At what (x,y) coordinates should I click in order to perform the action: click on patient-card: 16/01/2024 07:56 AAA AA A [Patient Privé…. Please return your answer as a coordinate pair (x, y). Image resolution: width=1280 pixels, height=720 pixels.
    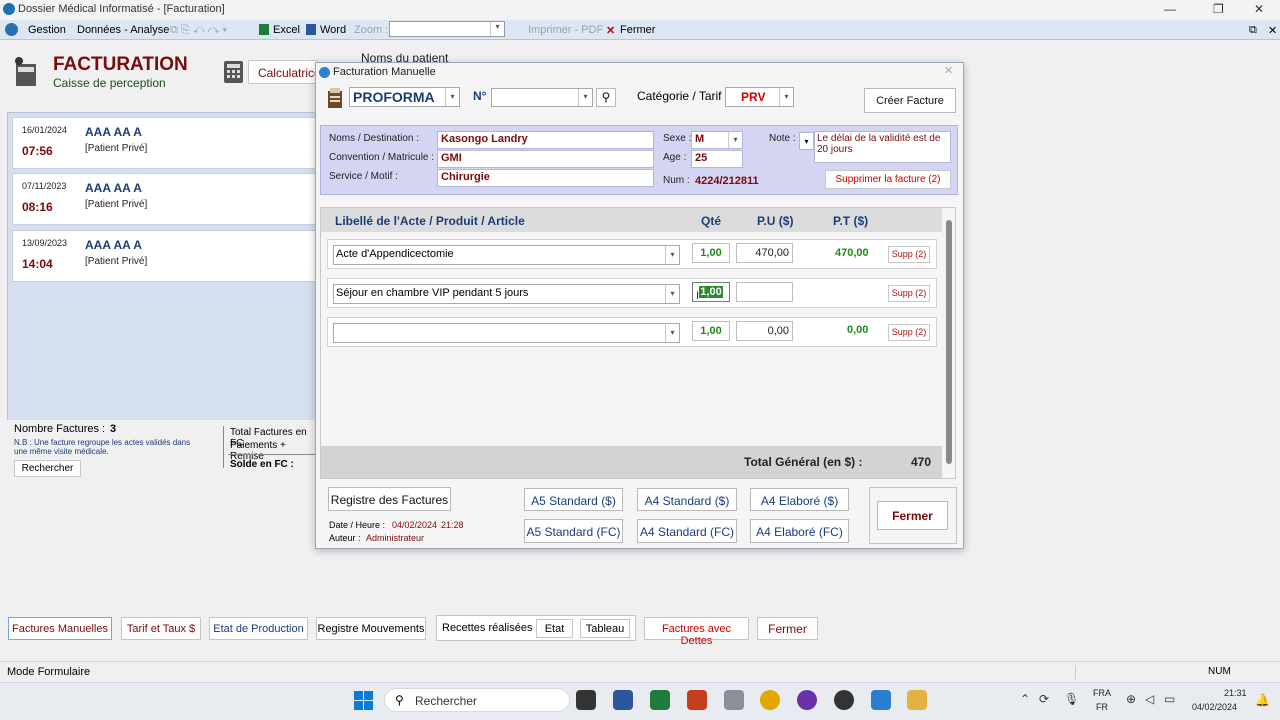
    Looking at the image, I should click on (164, 143).